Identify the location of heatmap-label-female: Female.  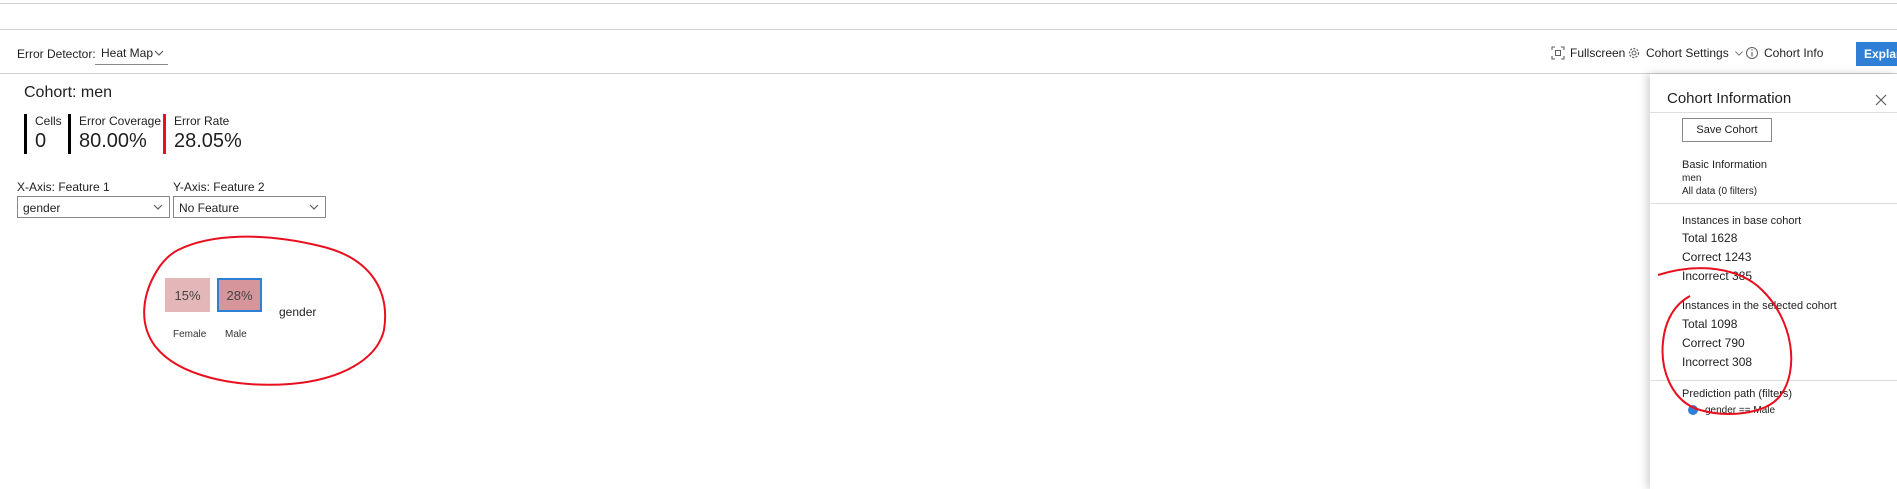
(190, 334).